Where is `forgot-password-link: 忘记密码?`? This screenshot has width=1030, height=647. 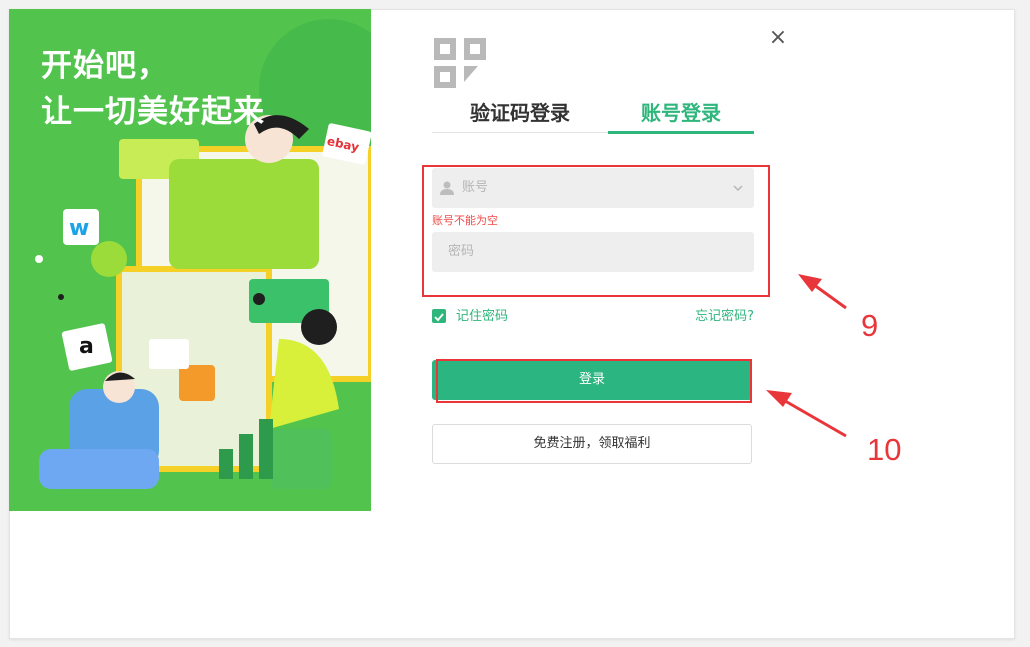 forgot-password-link: 忘记密码? is located at coordinates (724, 316).